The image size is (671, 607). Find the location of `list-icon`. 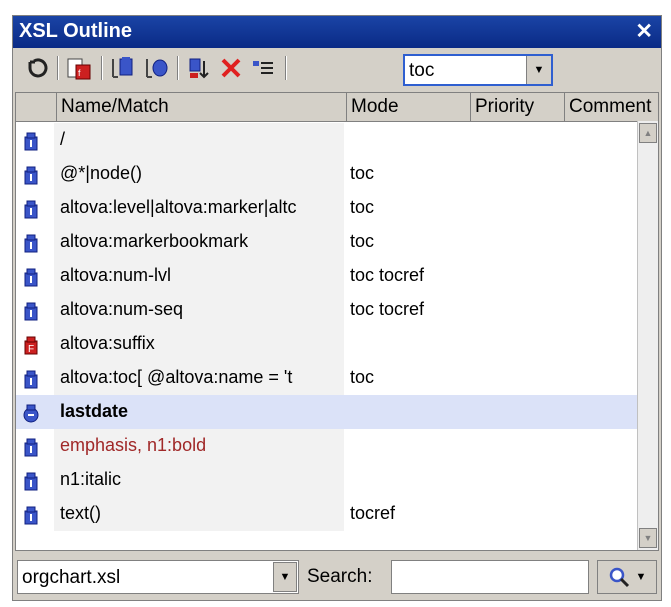

list-icon is located at coordinates (263, 68).